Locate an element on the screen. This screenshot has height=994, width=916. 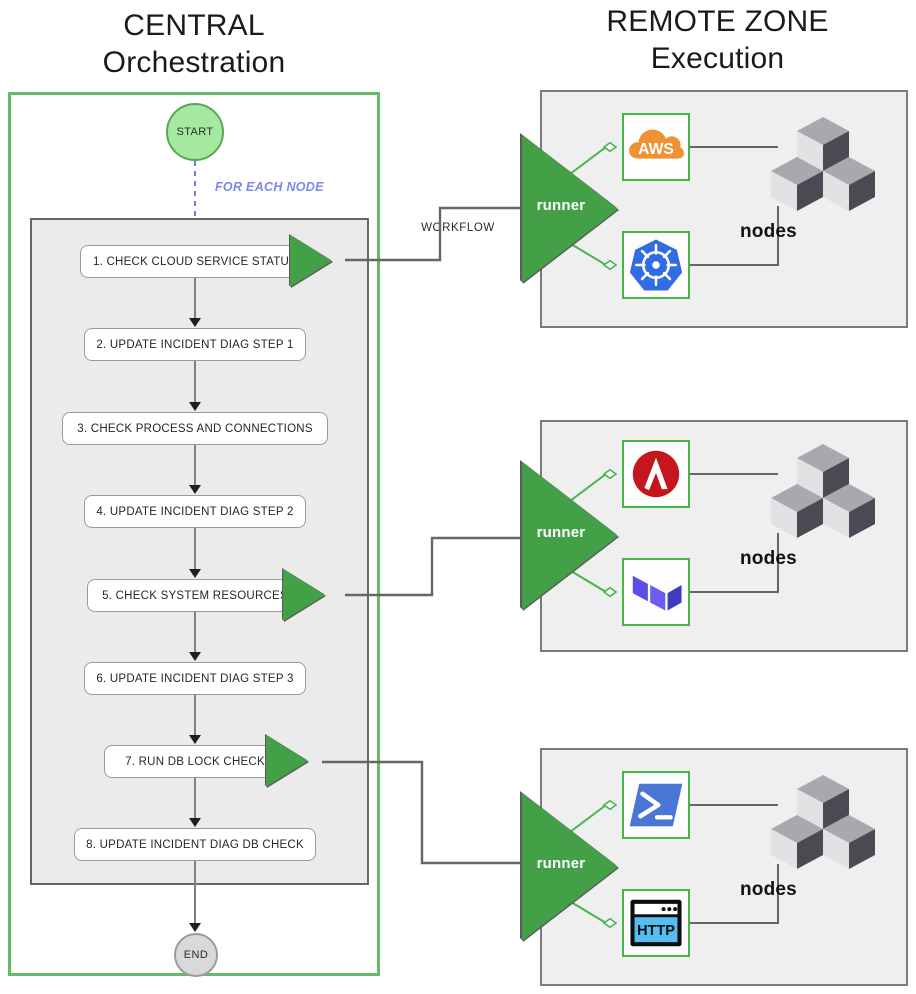
workflow-step-8: 8. UPDATE INCIDENT DIAG DB CHECK is located at coordinates (195, 844).